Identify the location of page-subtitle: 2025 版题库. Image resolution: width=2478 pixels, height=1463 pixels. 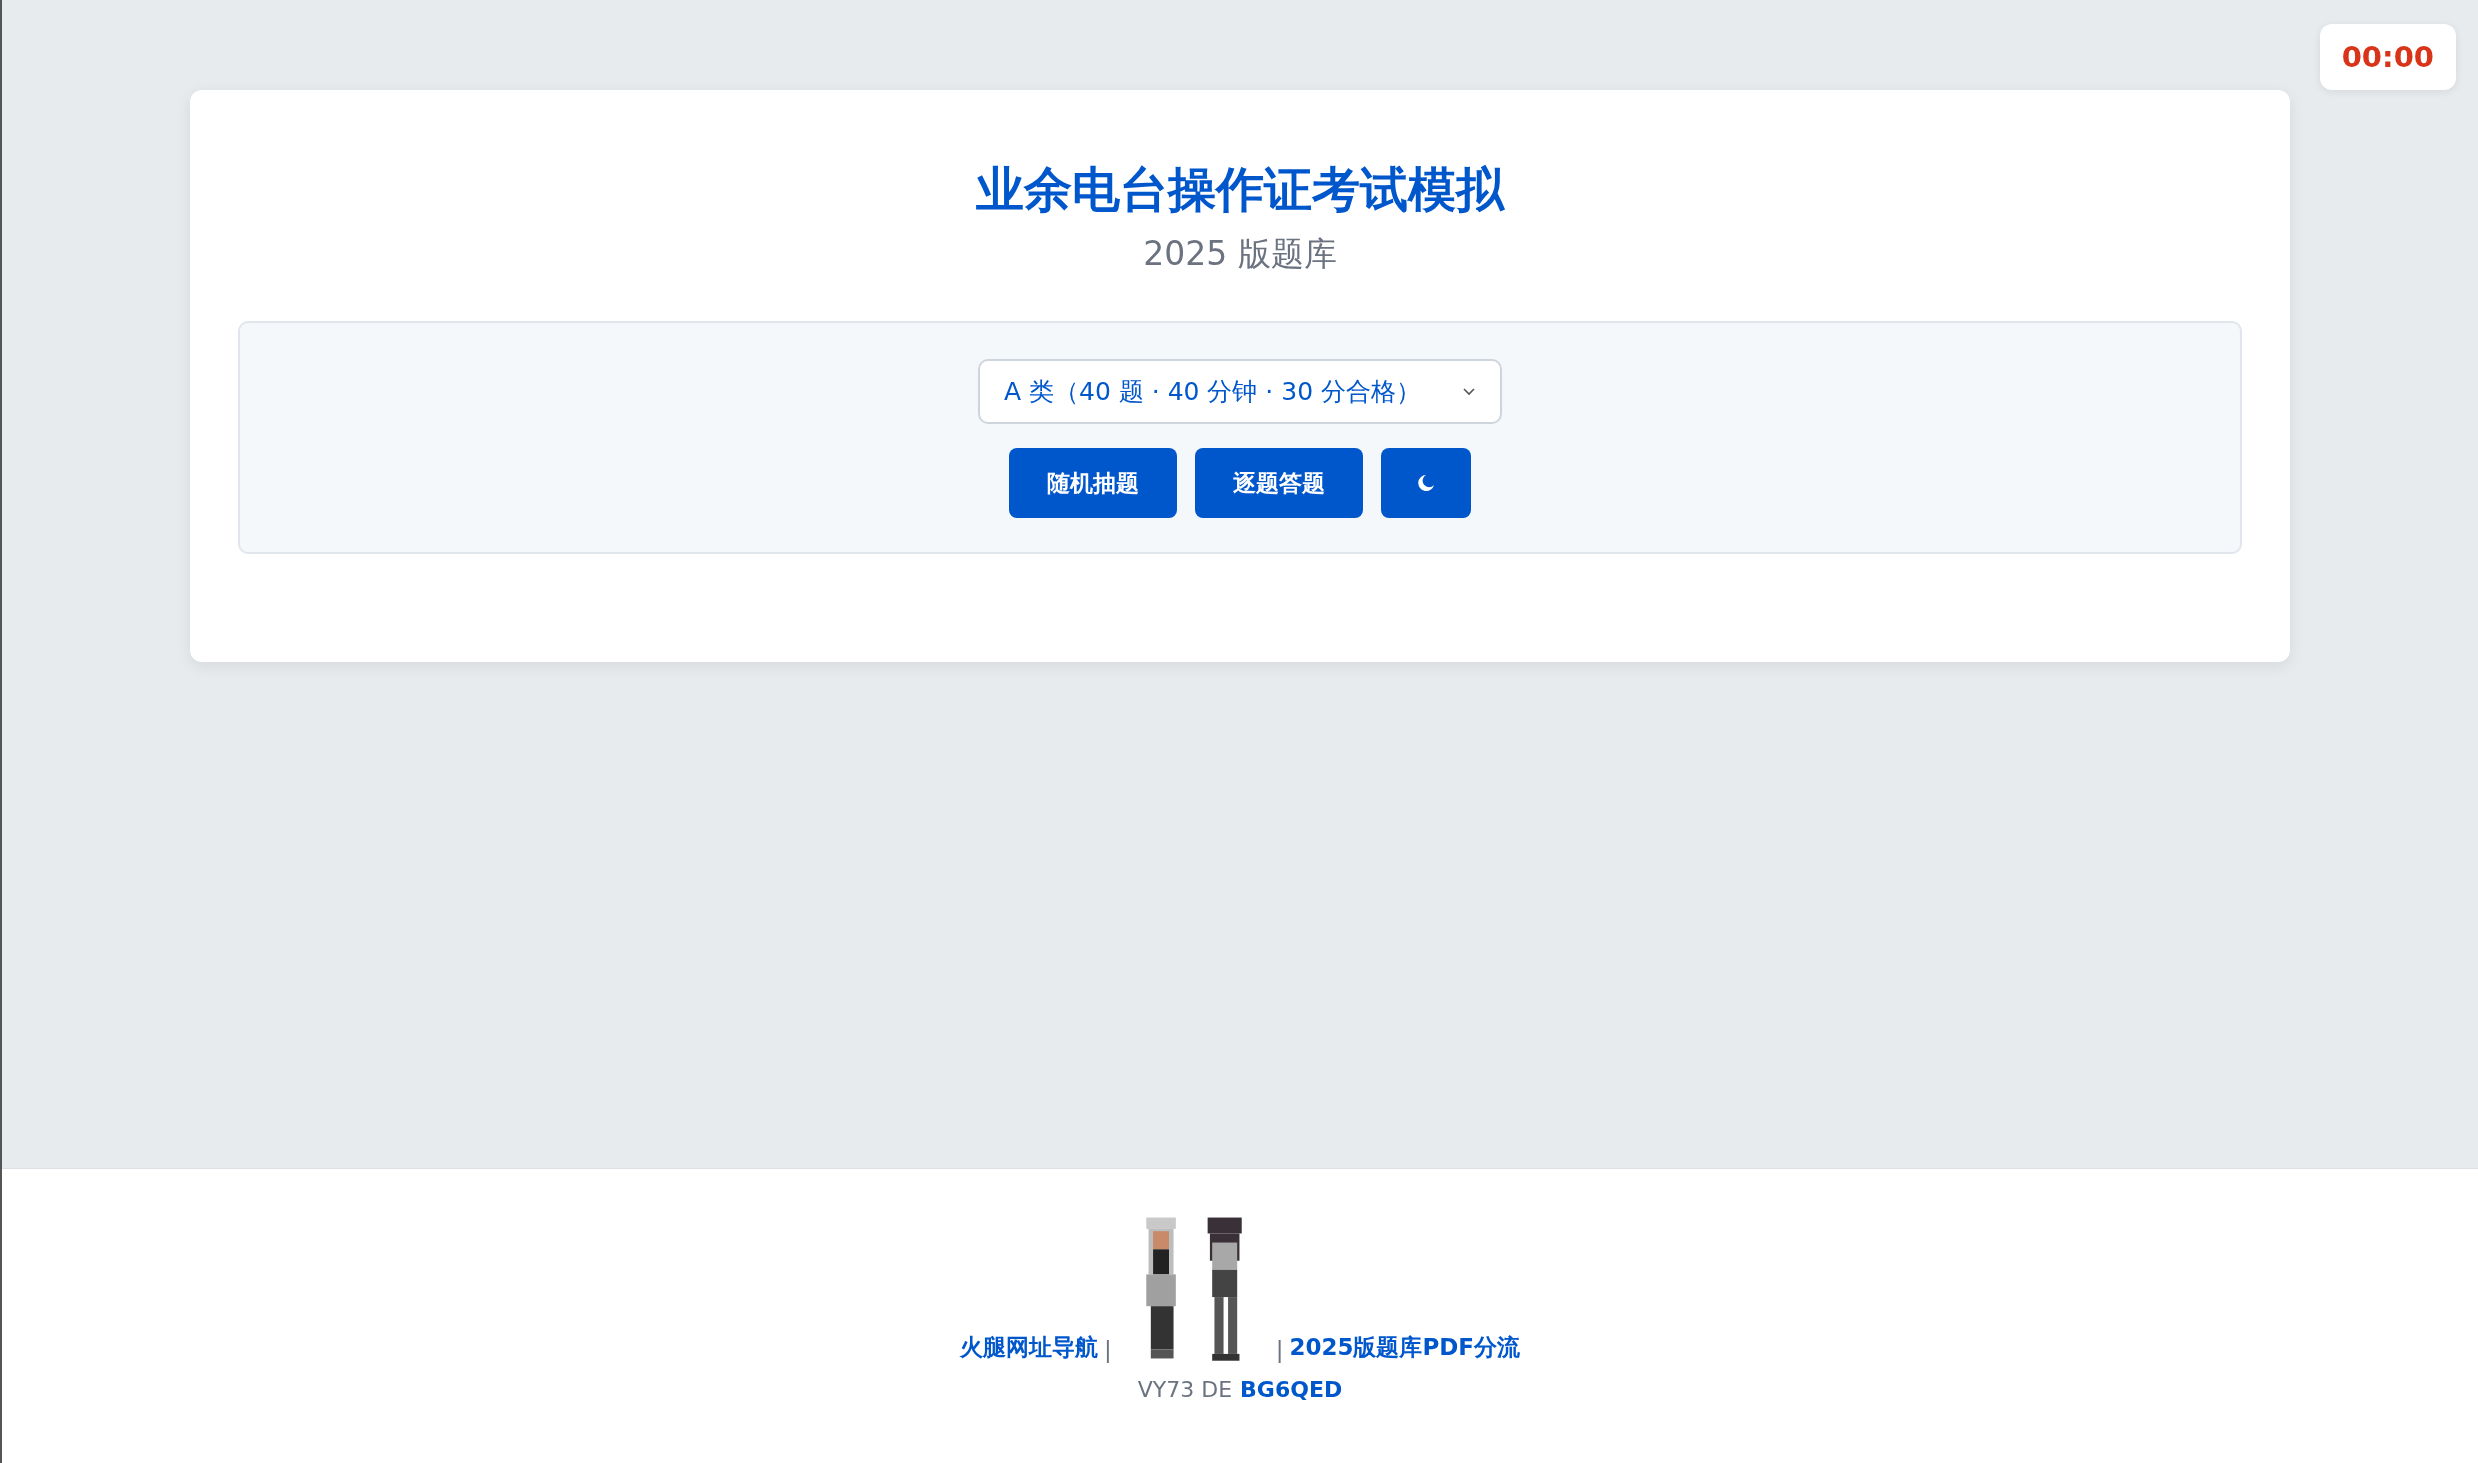
(1240, 254).